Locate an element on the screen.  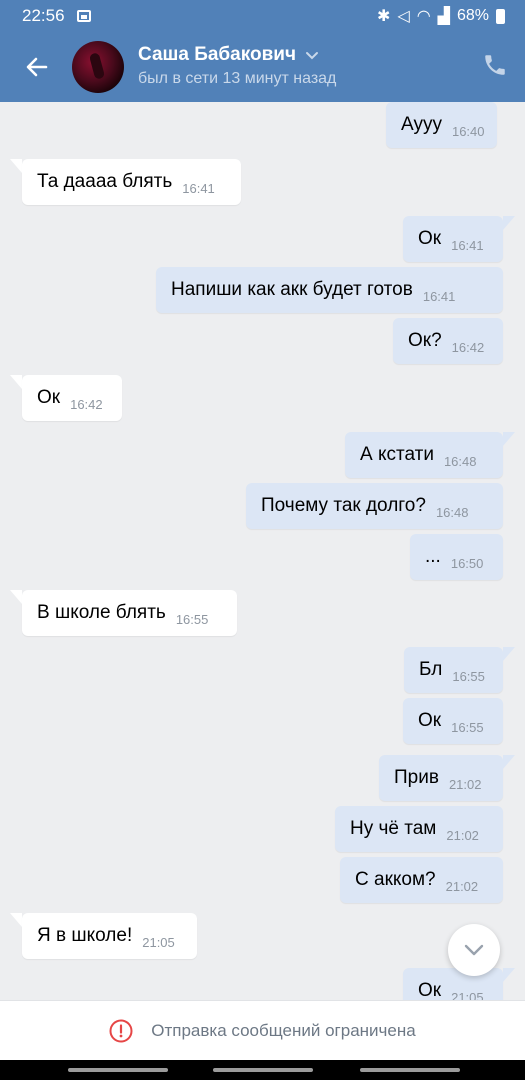
scroll-down-button is located at coordinates (474, 950).